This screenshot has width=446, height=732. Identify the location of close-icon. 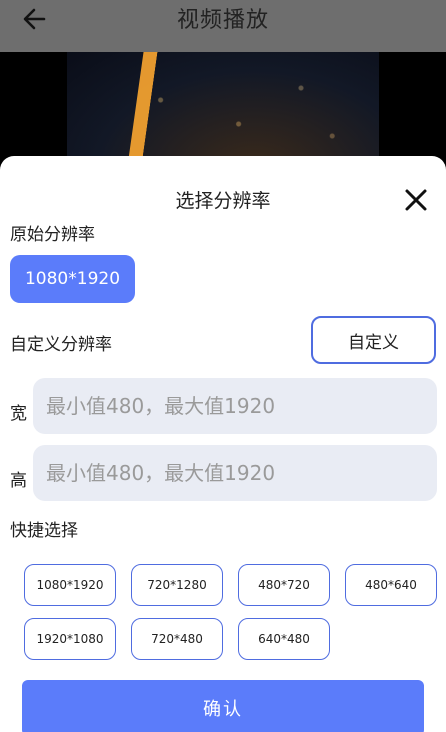
(416, 200).